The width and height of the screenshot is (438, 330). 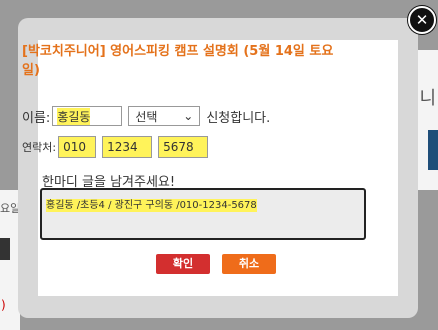 What do you see at coordinates (178, 61) in the screenshot?
I see `modal-title: [박코치주니어] 영어스피킹 캠프 설명회 (5월 14일 토요일)` at bounding box center [178, 61].